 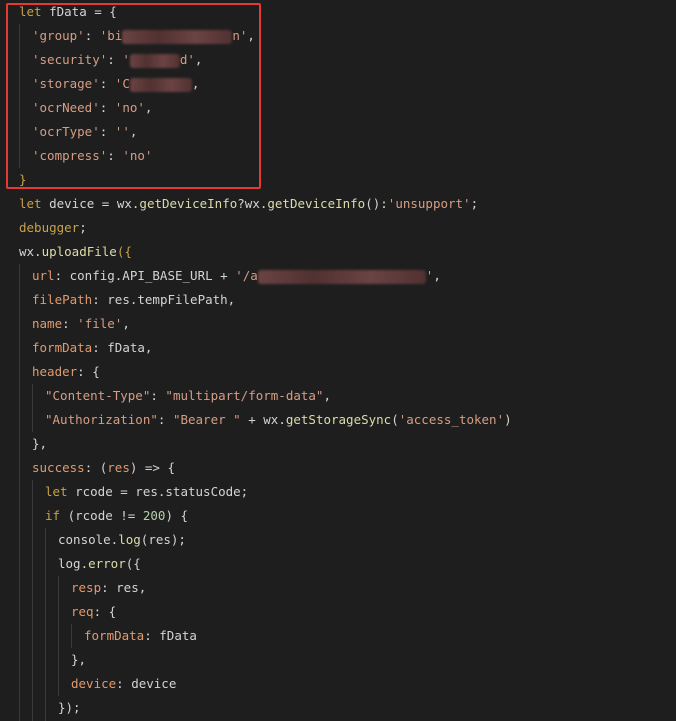 What do you see at coordinates (94, 611) in the screenshot?
I see `code-line: req: {` at bounding box center [94, 611].